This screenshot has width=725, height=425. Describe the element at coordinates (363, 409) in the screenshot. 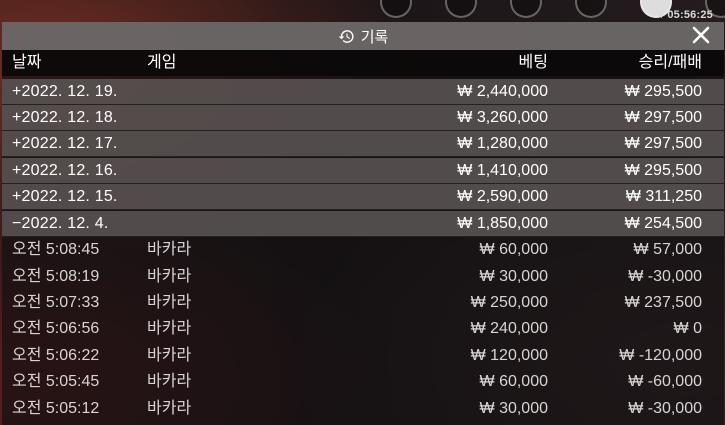

I see `round-row: 오전 5:05:12 바카라 ₩ 30,000 ₩ -30,000` at that location.